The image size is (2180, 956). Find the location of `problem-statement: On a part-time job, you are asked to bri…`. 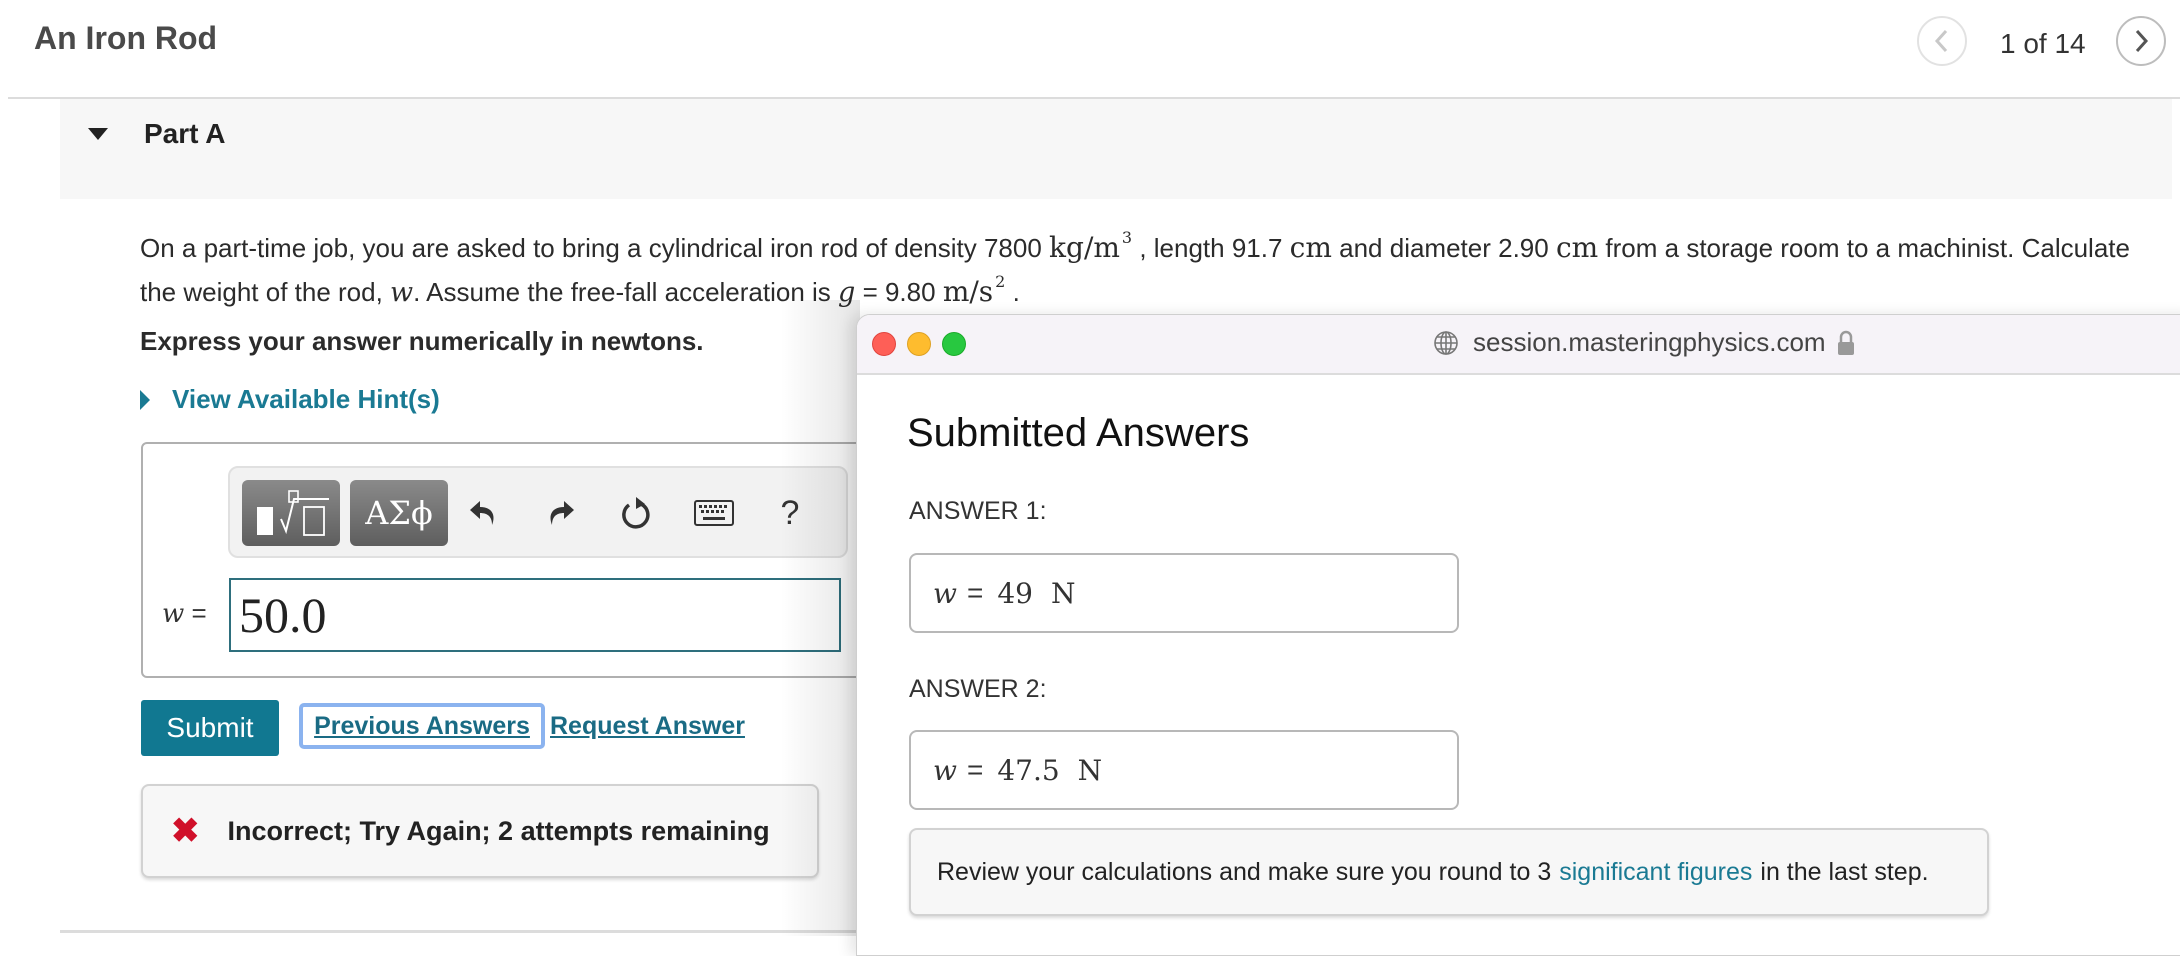

problem-statement: On a part-time job, you are asked to bri… is located at coordinates (1155, 272).